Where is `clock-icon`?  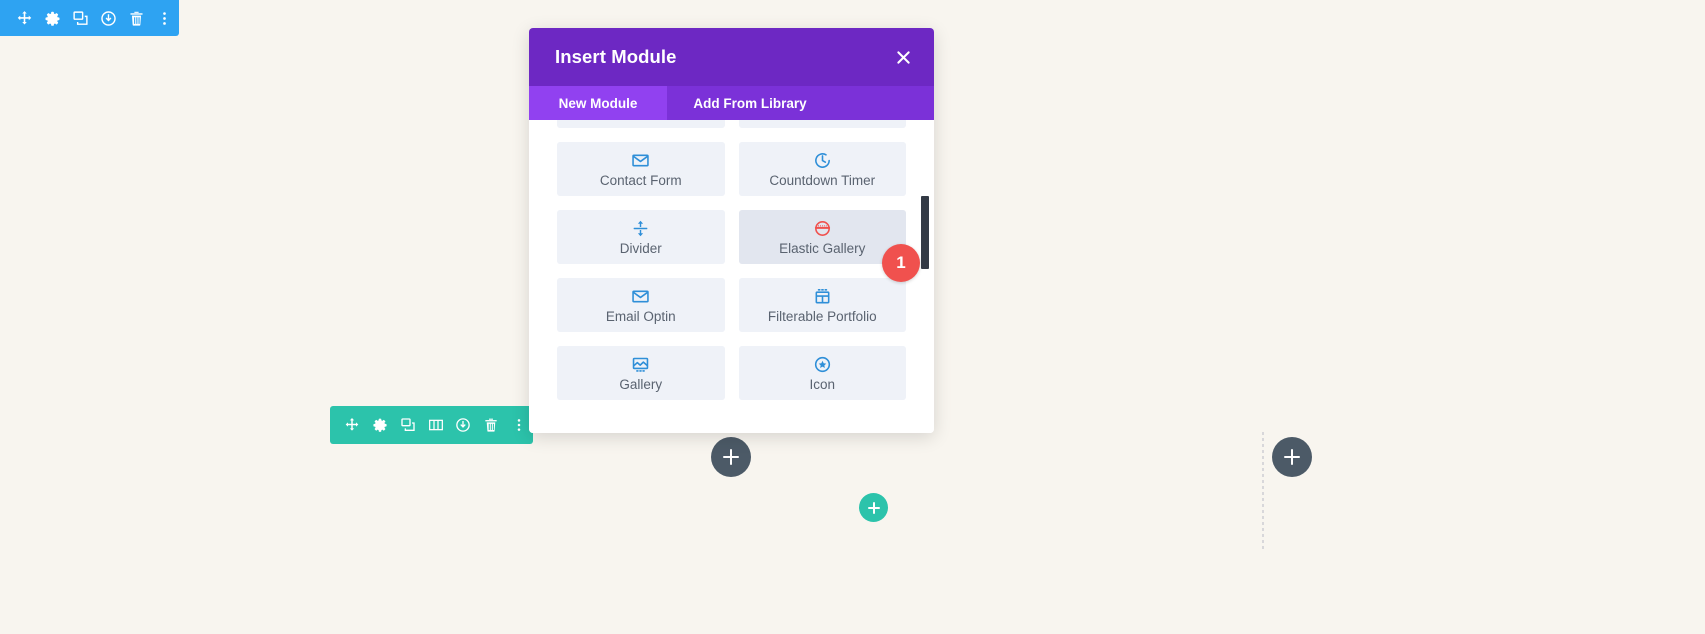 clock-icon is located at coordinates (822, 160).